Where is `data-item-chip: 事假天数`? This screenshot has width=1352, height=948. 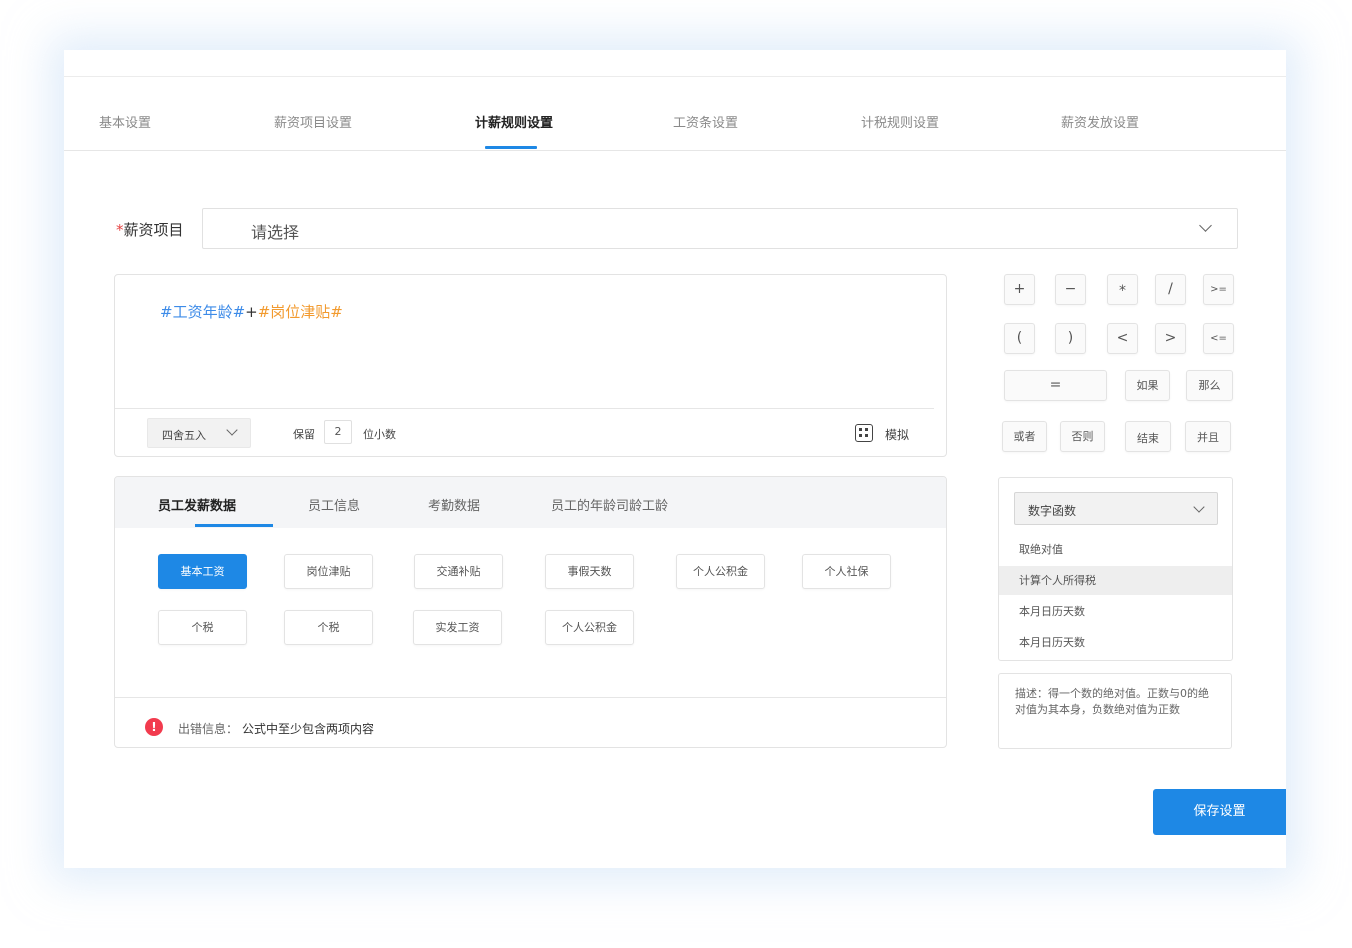
data-item-chip: 事假天数 is located at coordinates (589, 571).